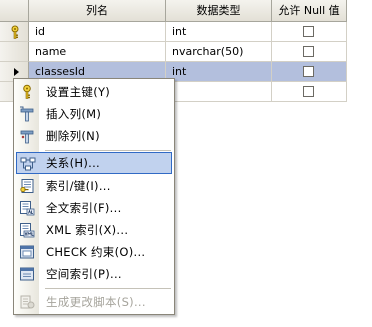 This screenshot has width=372, height=327. I want to click on column-name-cell: id, so click(97, 32).